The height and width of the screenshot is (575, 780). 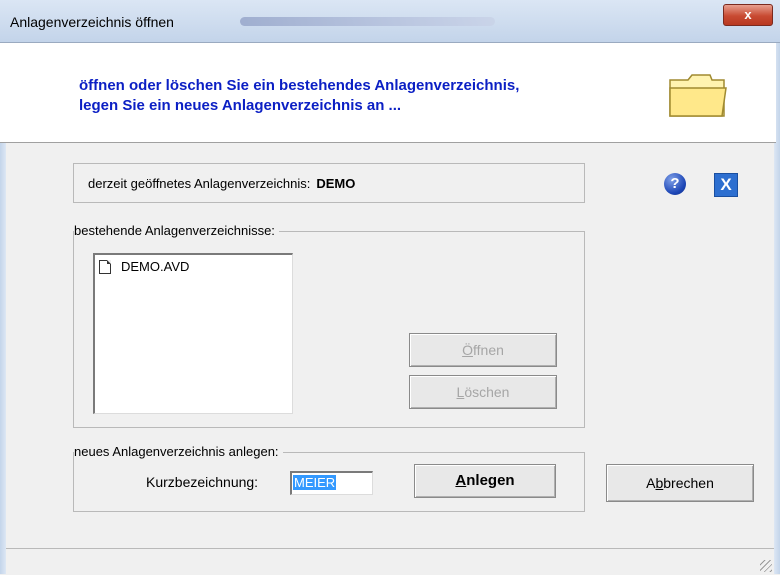 I want to click on list-item: DEMO.AVD, so click(x=144, y=266).